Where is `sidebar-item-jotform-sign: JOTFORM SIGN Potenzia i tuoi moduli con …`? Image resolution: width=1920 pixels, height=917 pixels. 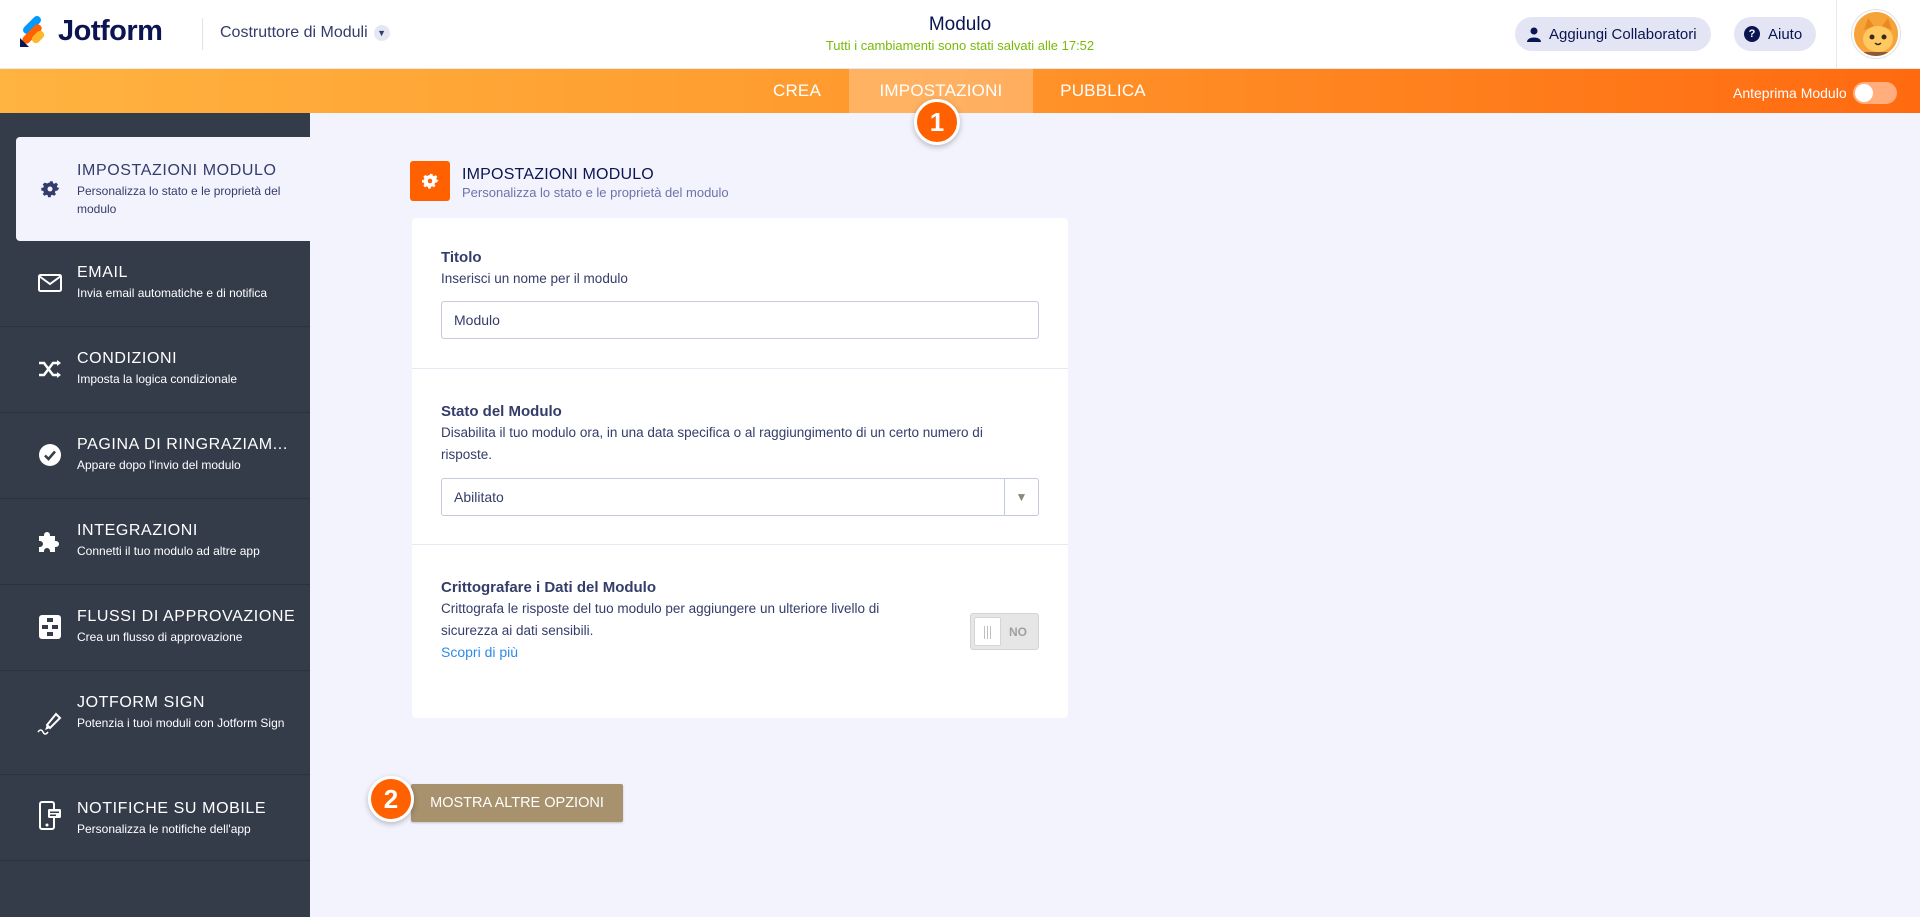
sidebar-item-jotform-sign: JOTFORM SIGN Potenzia i tuoi moduli con … is located at coordinates (155, 723).